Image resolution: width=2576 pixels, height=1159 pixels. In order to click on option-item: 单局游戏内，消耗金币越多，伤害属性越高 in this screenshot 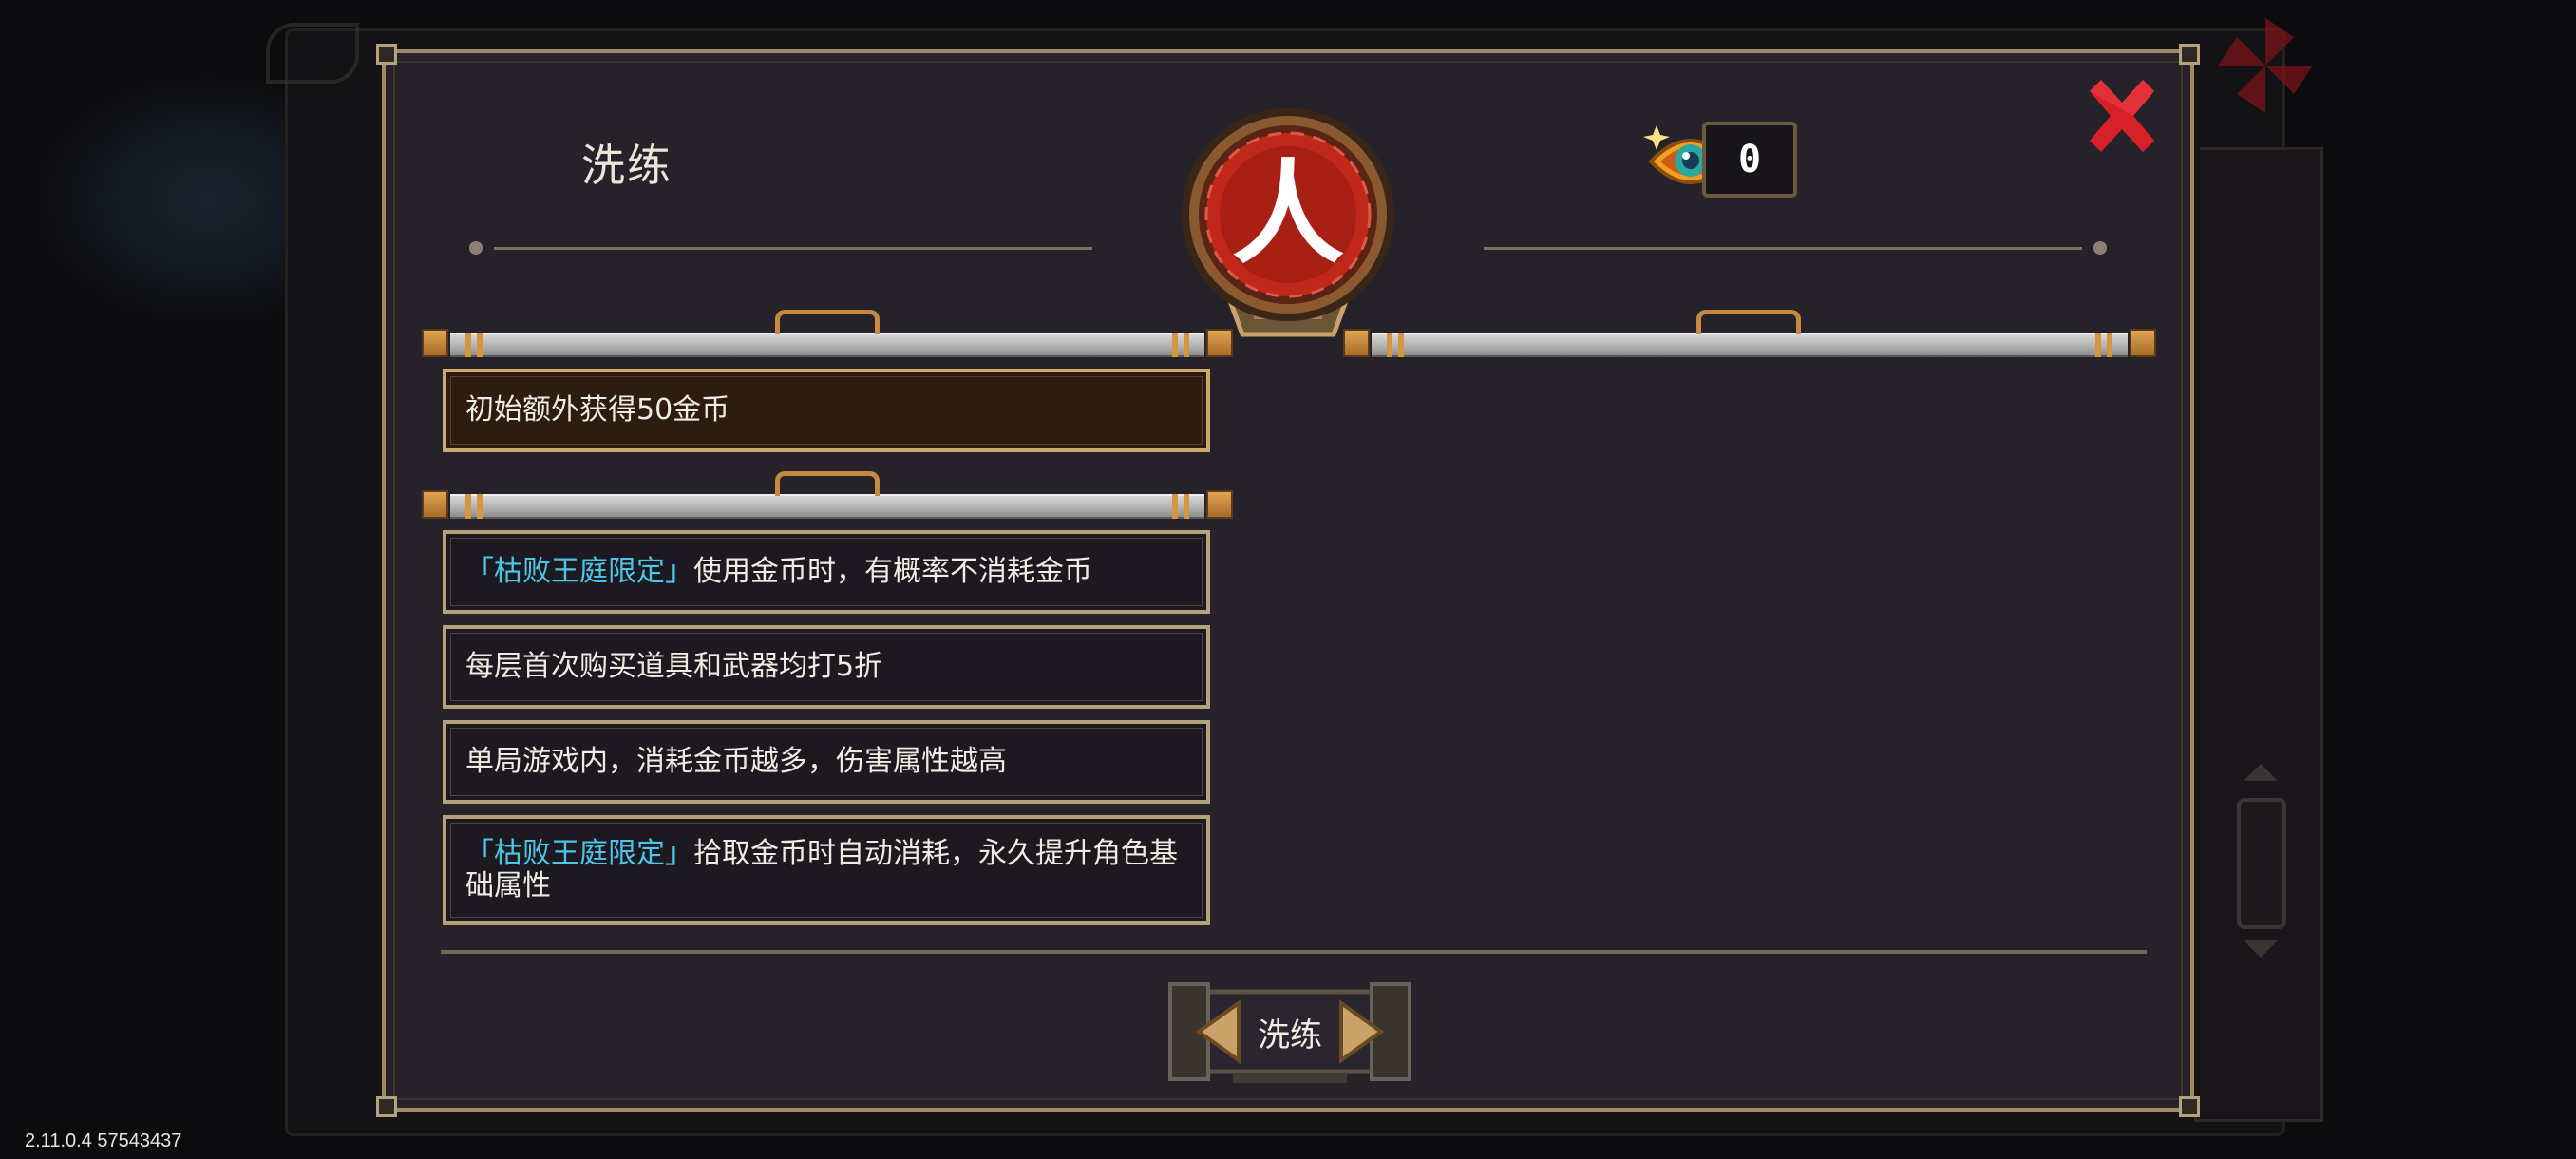, I will do `click(826, 762)`.